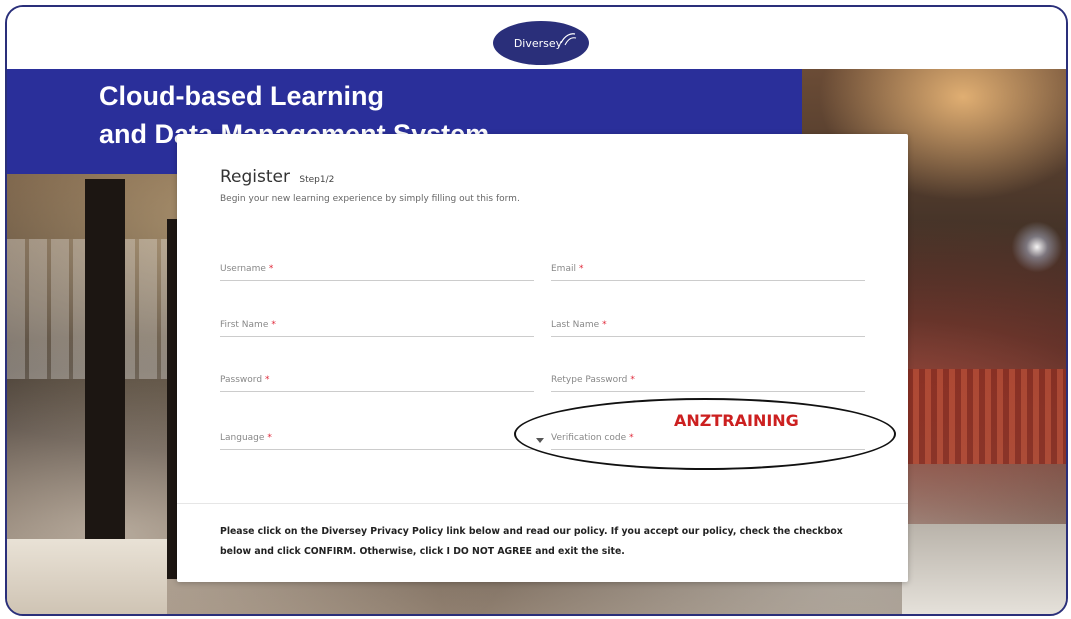 The width and height of the screenshot is (1071, 619). Describe the element at coordinates (567, 269) in the screenshot. I see `email-label: Email *` at that location.